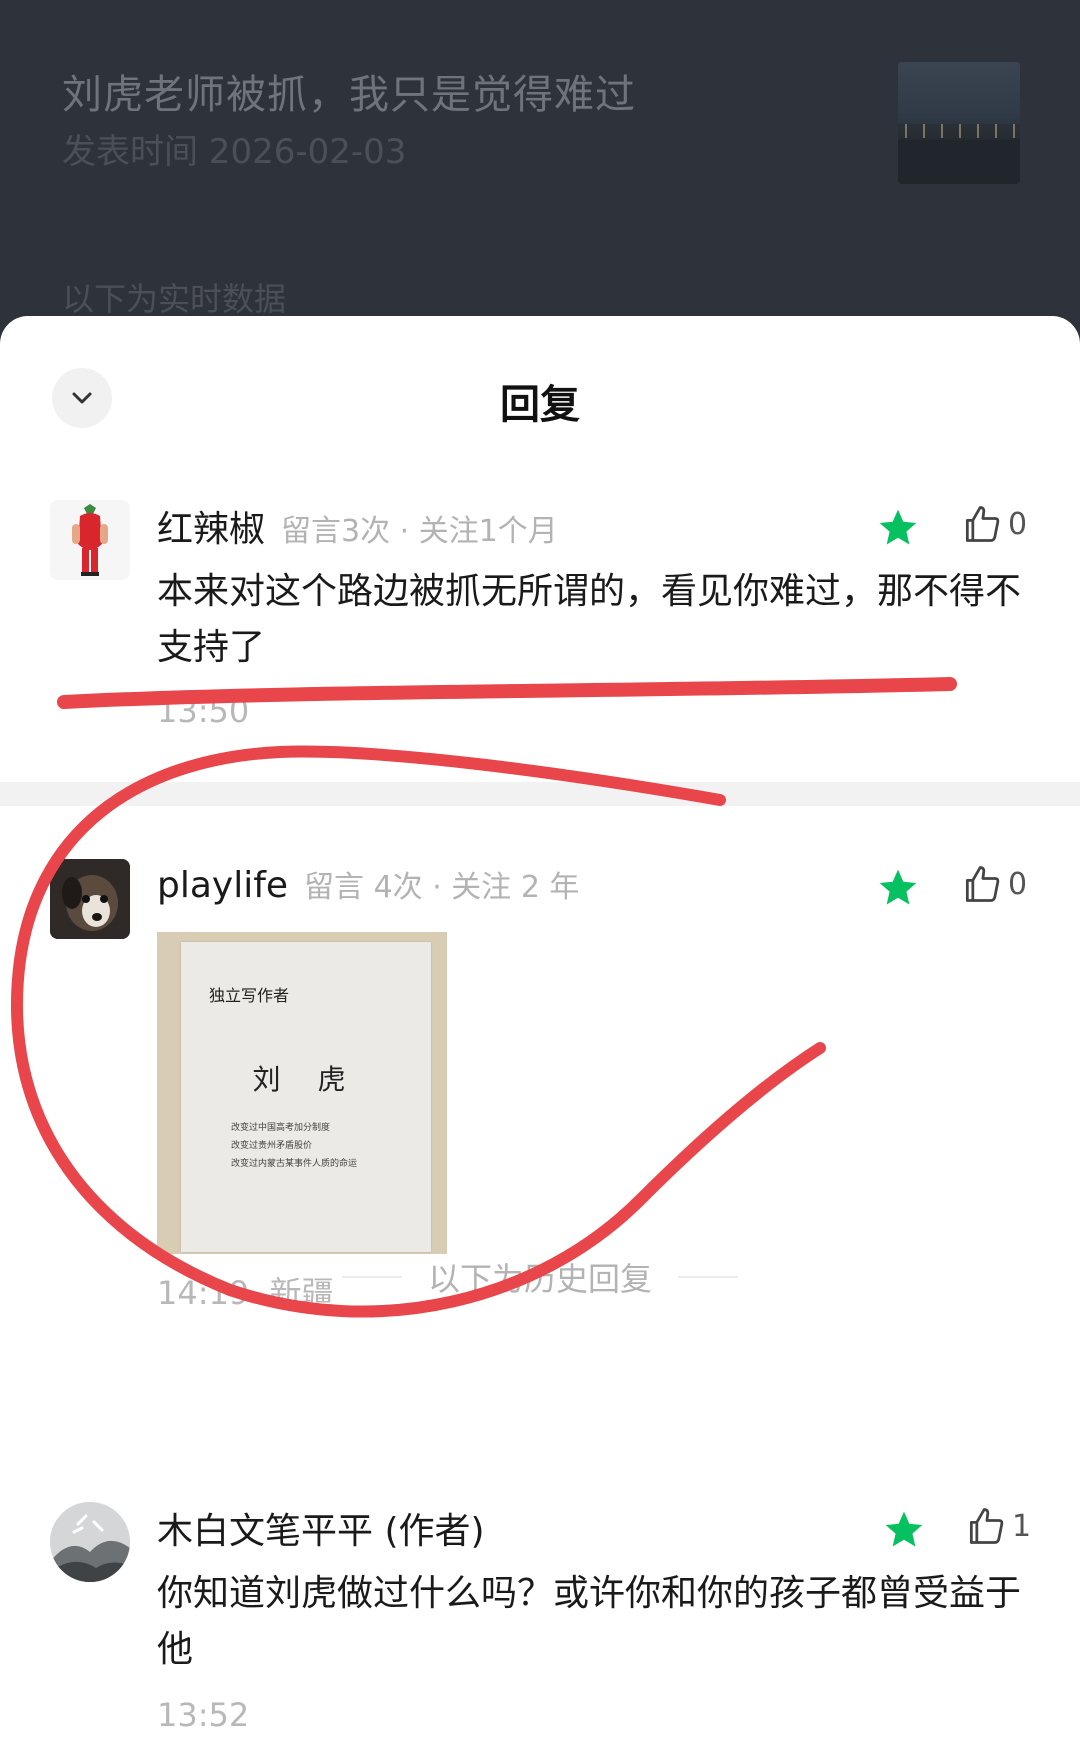 Image resolution: width=1080 pixels, height=1752 pixels. I want to click on section-divider, so click(540, 794).